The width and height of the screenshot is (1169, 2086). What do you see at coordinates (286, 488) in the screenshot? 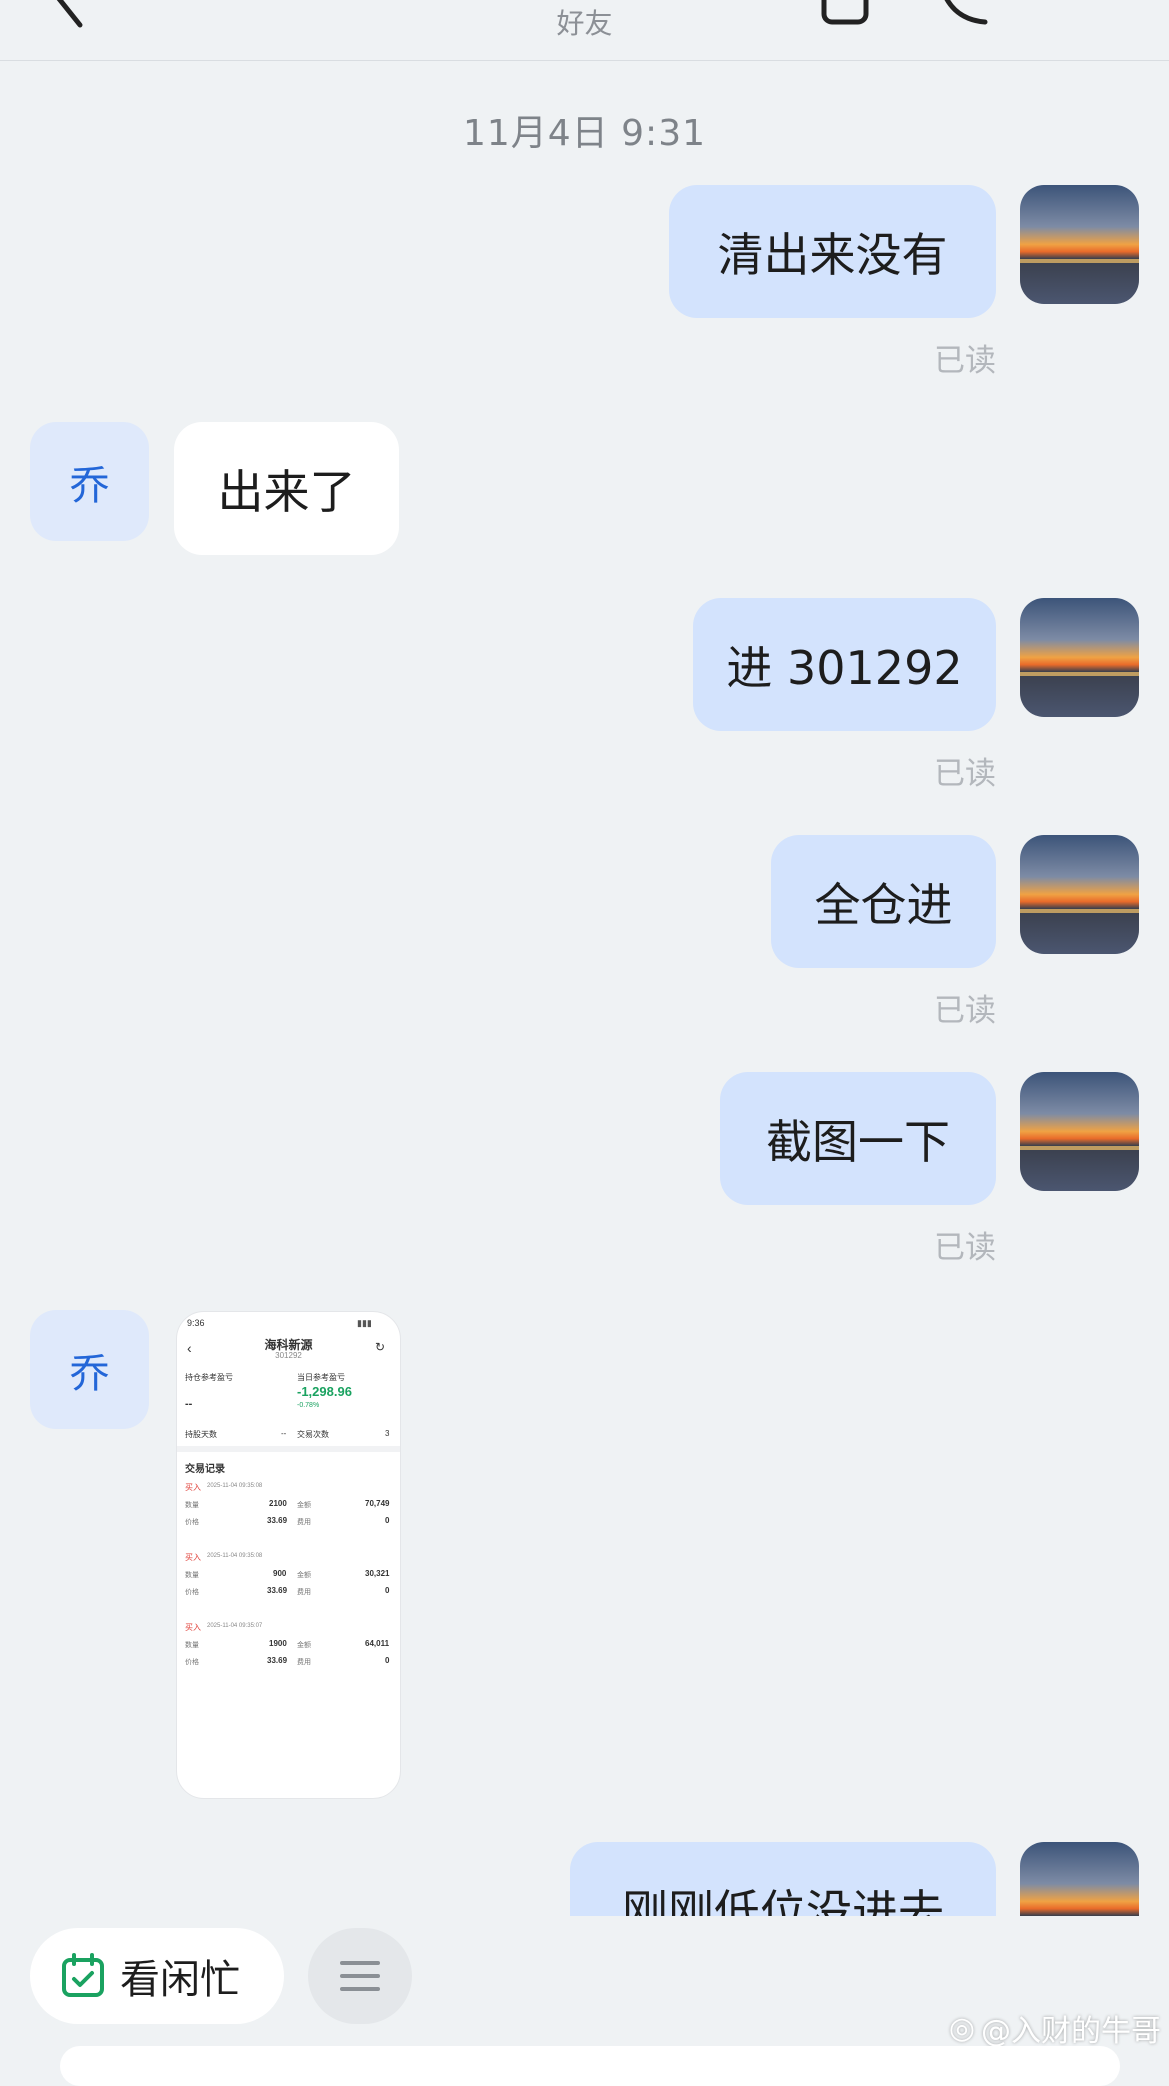
I see `message-bubble-incoming: 出来了` at bounding box center [286, 488].